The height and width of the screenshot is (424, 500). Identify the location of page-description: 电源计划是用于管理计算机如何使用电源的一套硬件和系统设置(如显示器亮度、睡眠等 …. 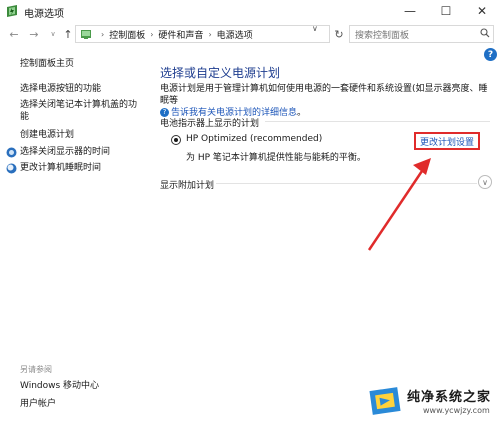
(325, 101).